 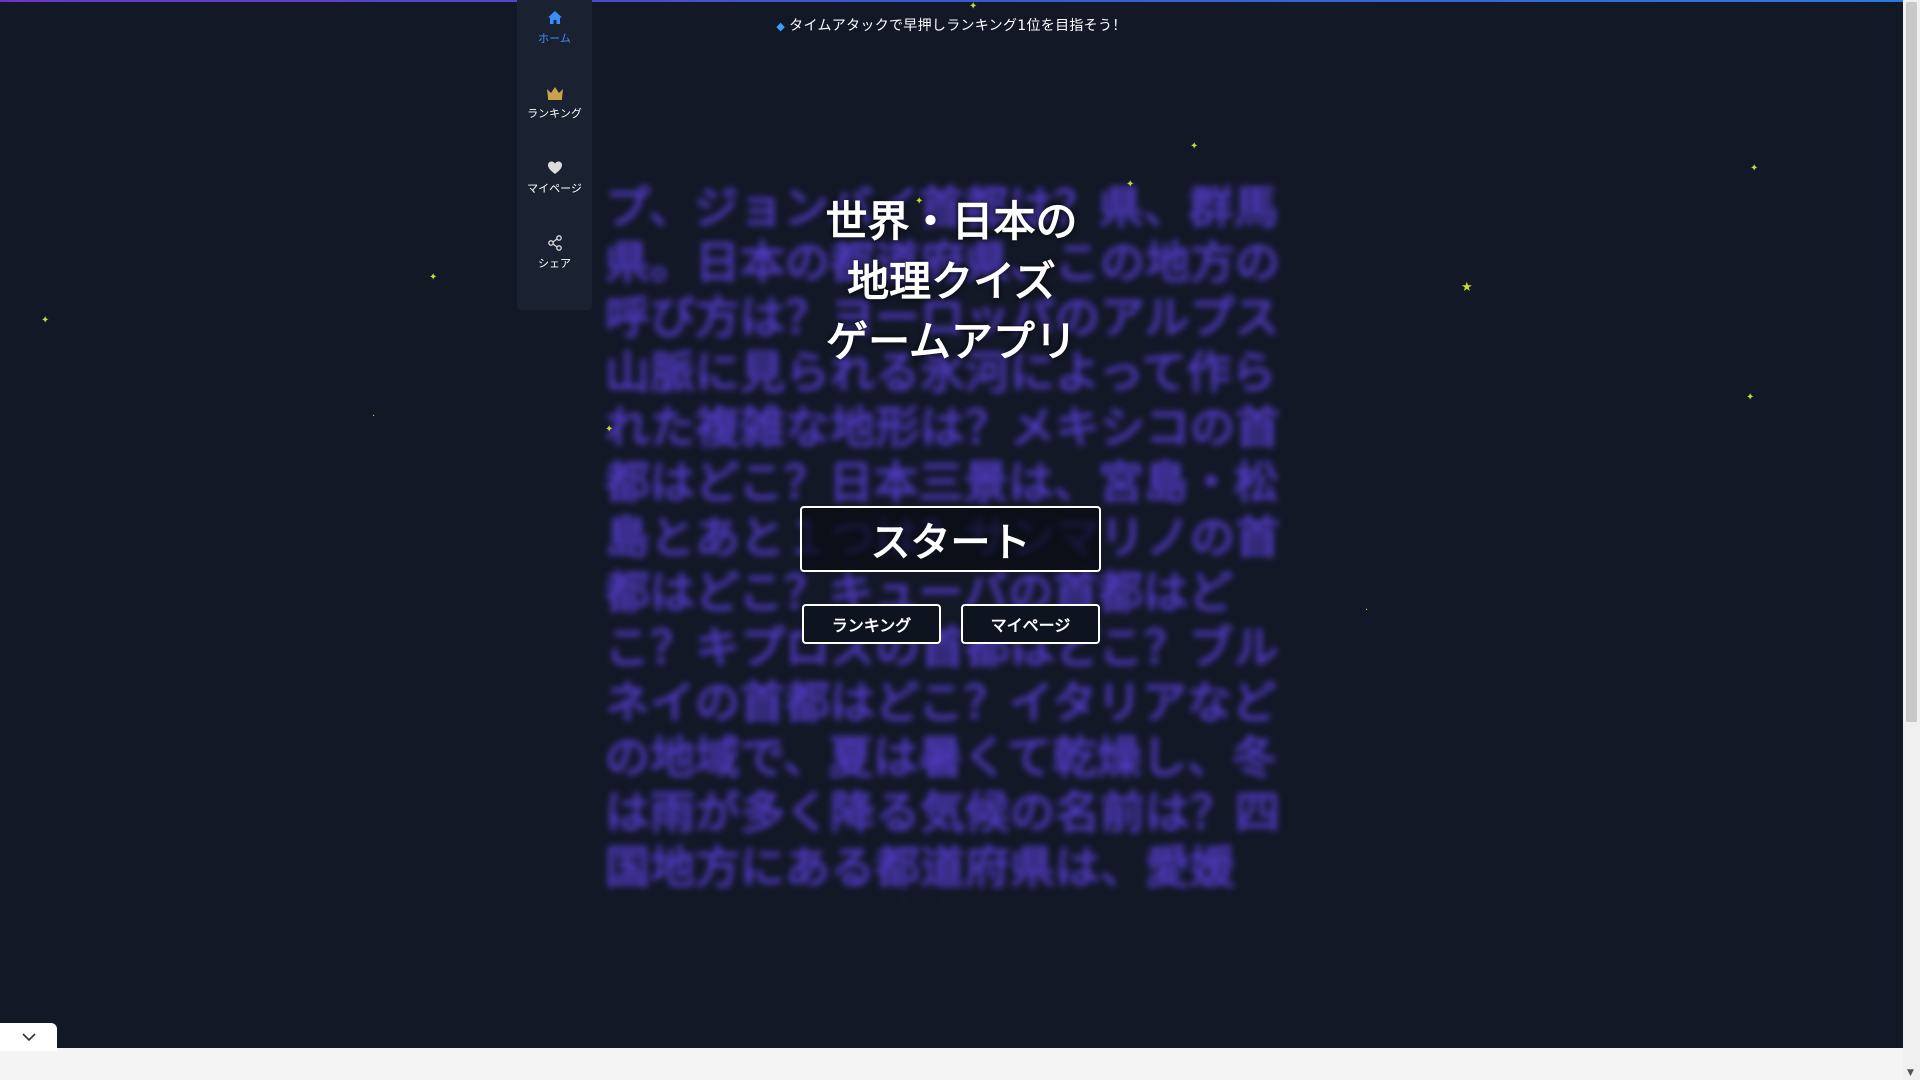 I want to click on diamond-icon: ◆, so click(x=781, y=26).